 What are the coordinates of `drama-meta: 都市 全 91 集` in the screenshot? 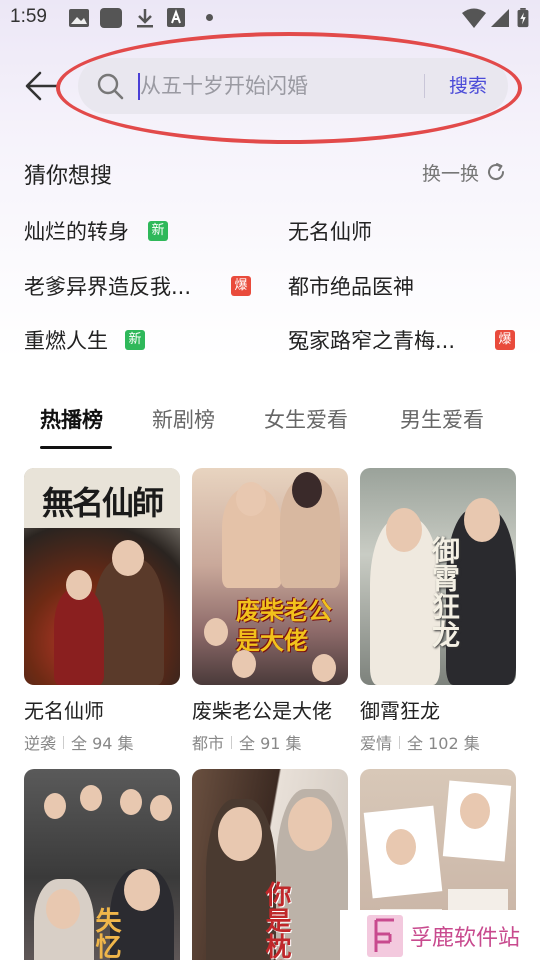 It's located at (270, 742).